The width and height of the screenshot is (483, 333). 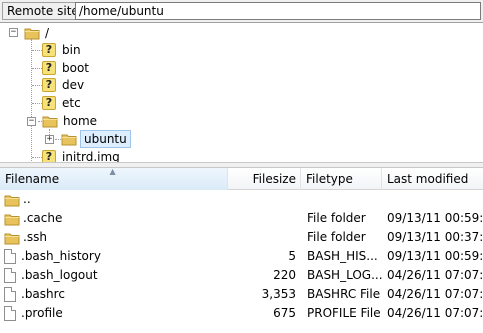 I want to click on tree-item-etc: ? etc, so click(x=62, y=103).